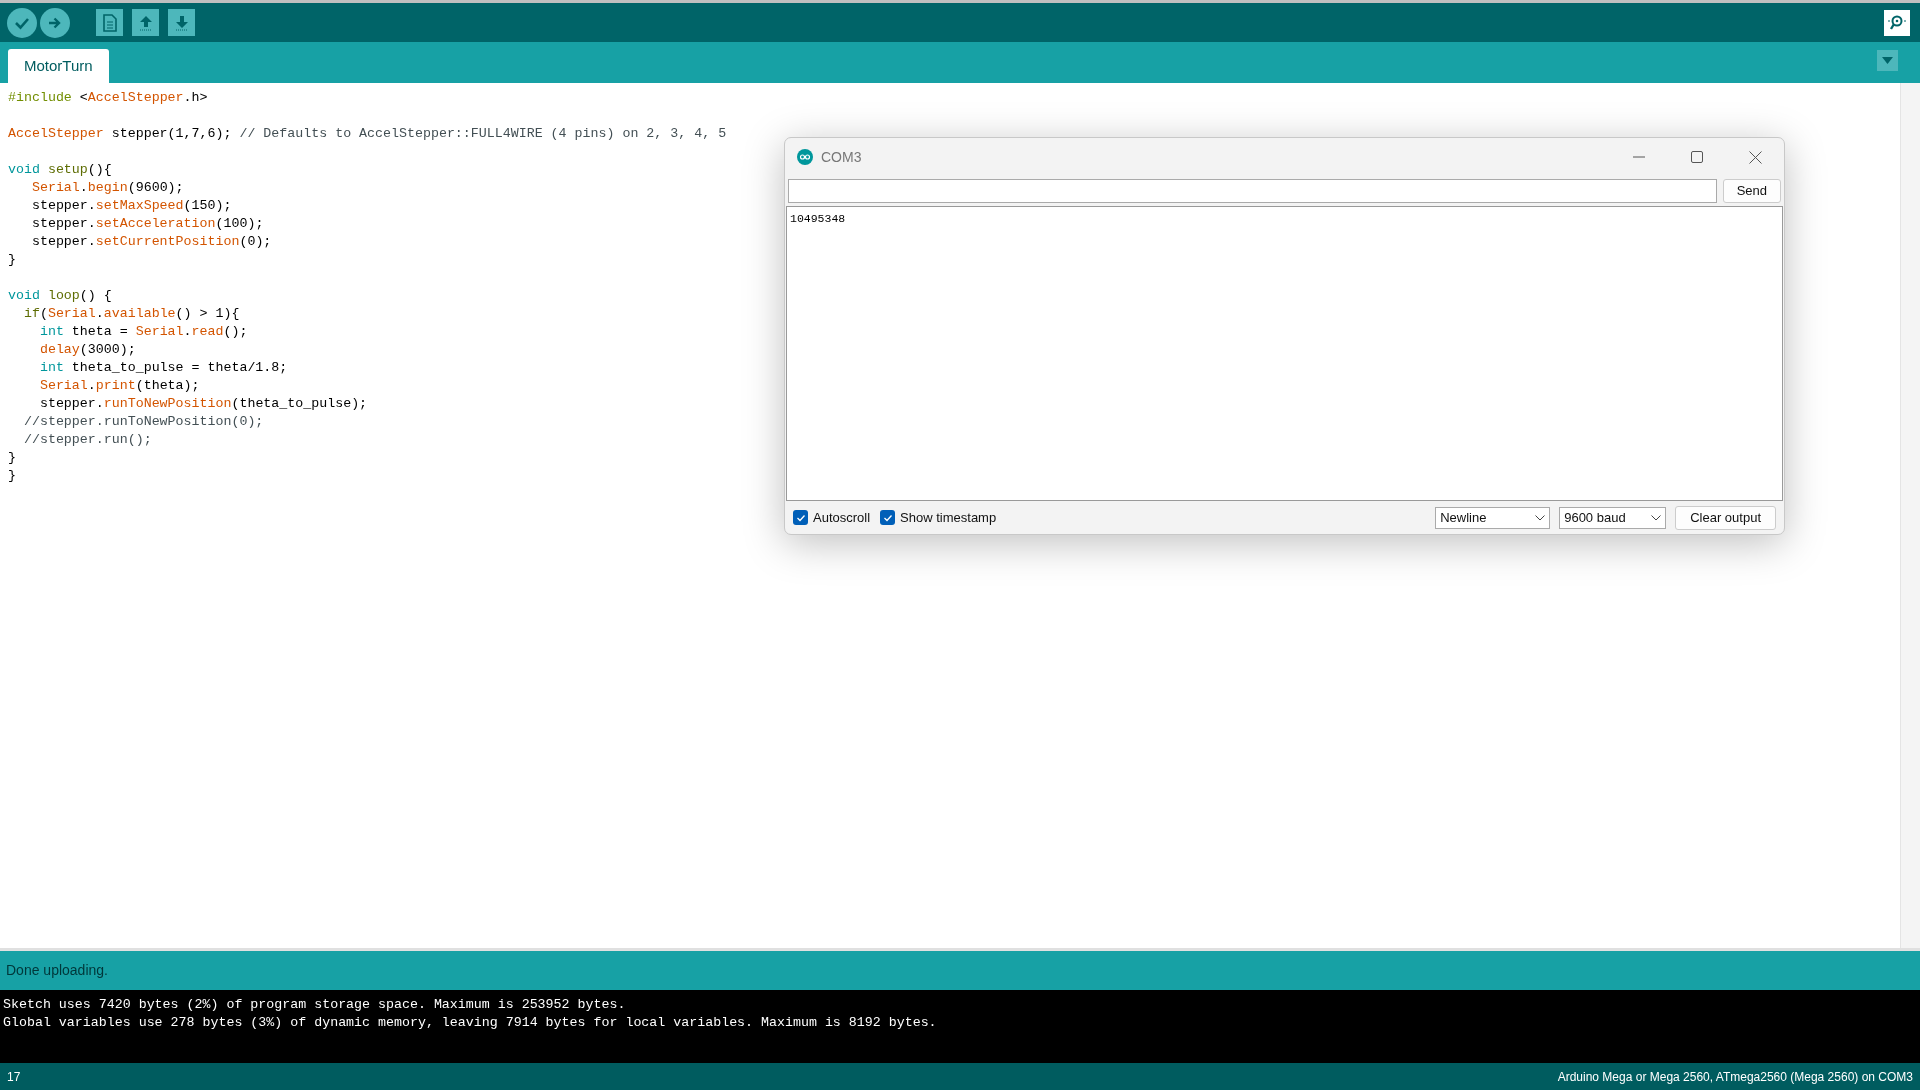  Describe the element at coordinates (60, 296) in the screenshot. I see `code-line: void loop() {` at that location.